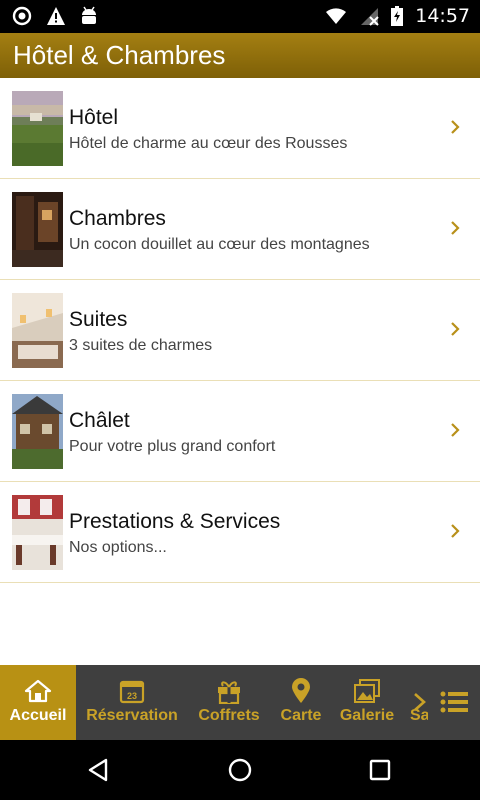 The height and width of the screenshot is (800, 480). Describe the element at coordinates (37, 532) in the screenshot. I see `prestations-thumbnail` at that location.